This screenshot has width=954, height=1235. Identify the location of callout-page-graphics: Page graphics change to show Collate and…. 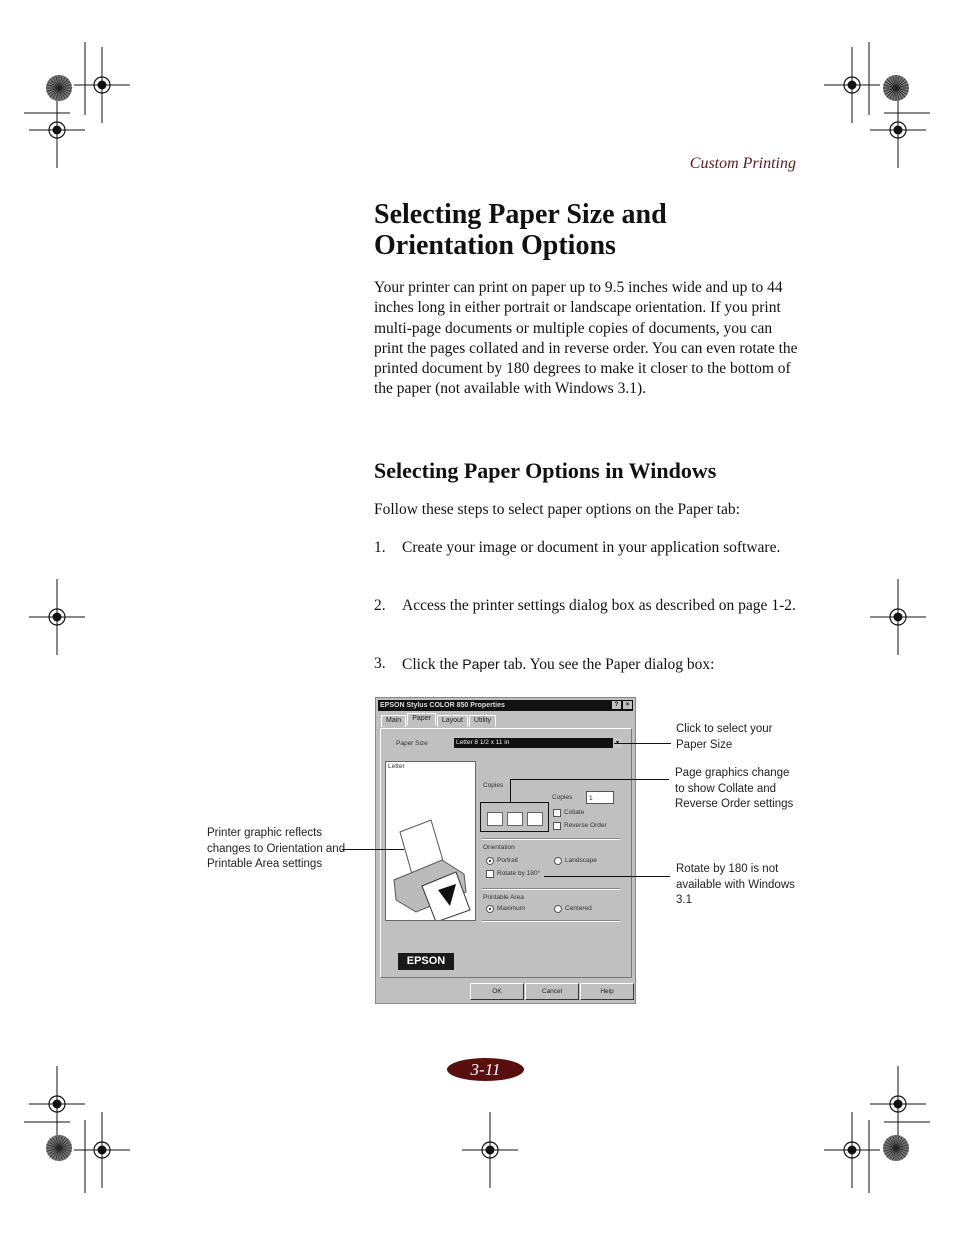
(734, 788).